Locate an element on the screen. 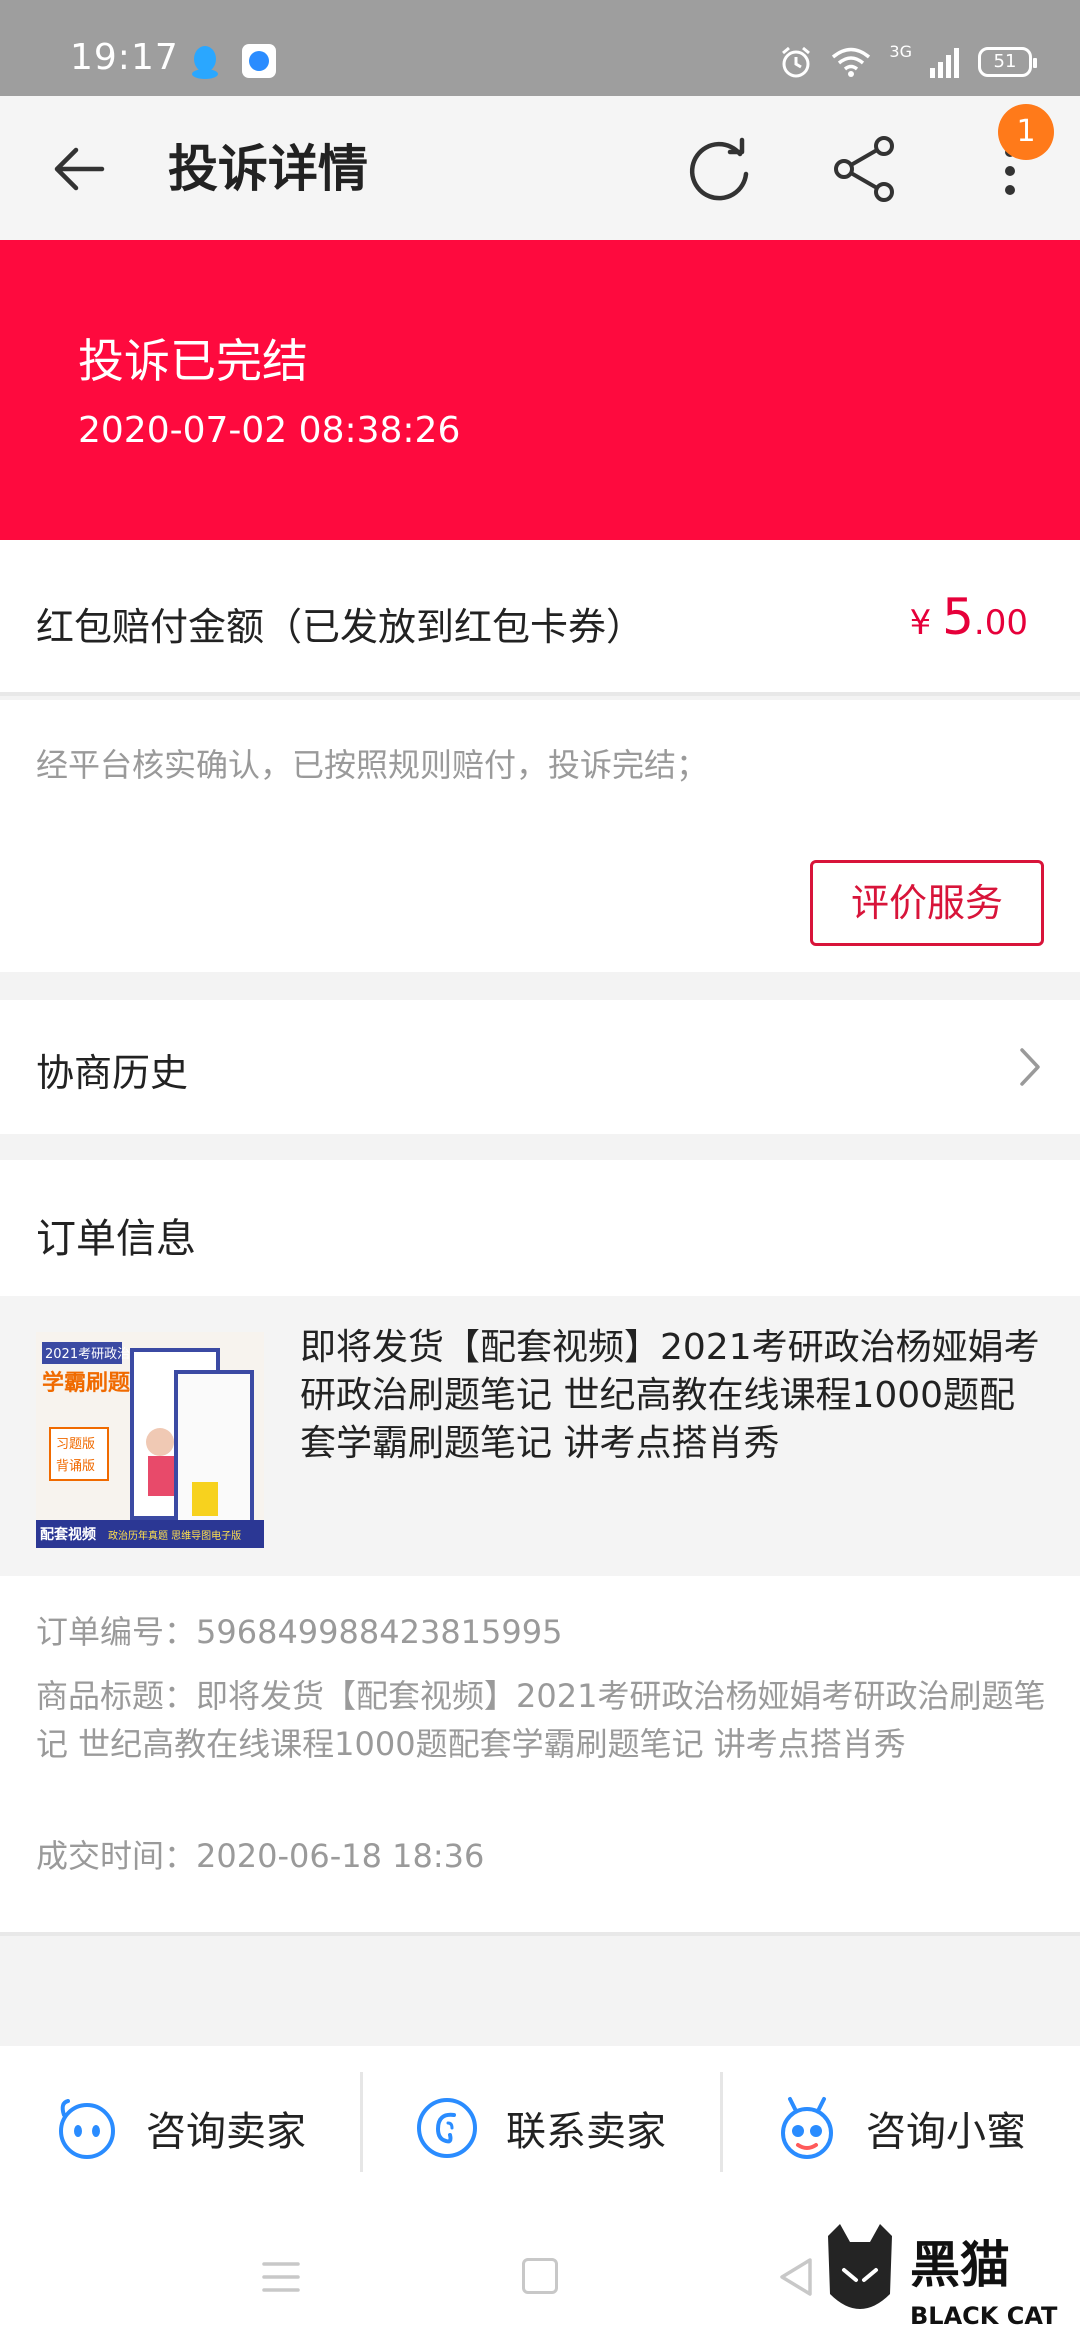  negotiation-history-row: 协商历史 is located at coordinates (540, 1067).